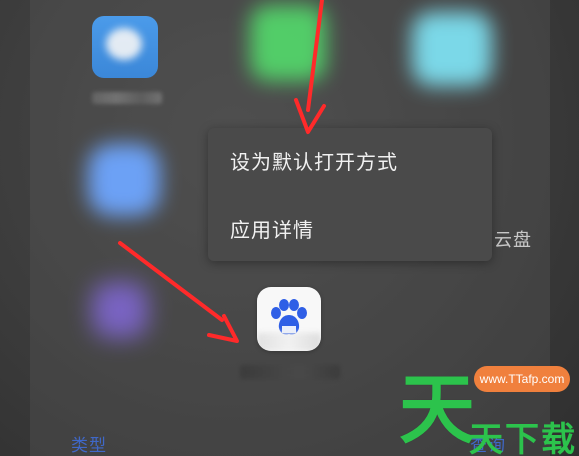  What do you see at coordinates (89, 443) in the screenshot?
I see `bottom-left-tab: 类型` at bounding box center [89, 443].